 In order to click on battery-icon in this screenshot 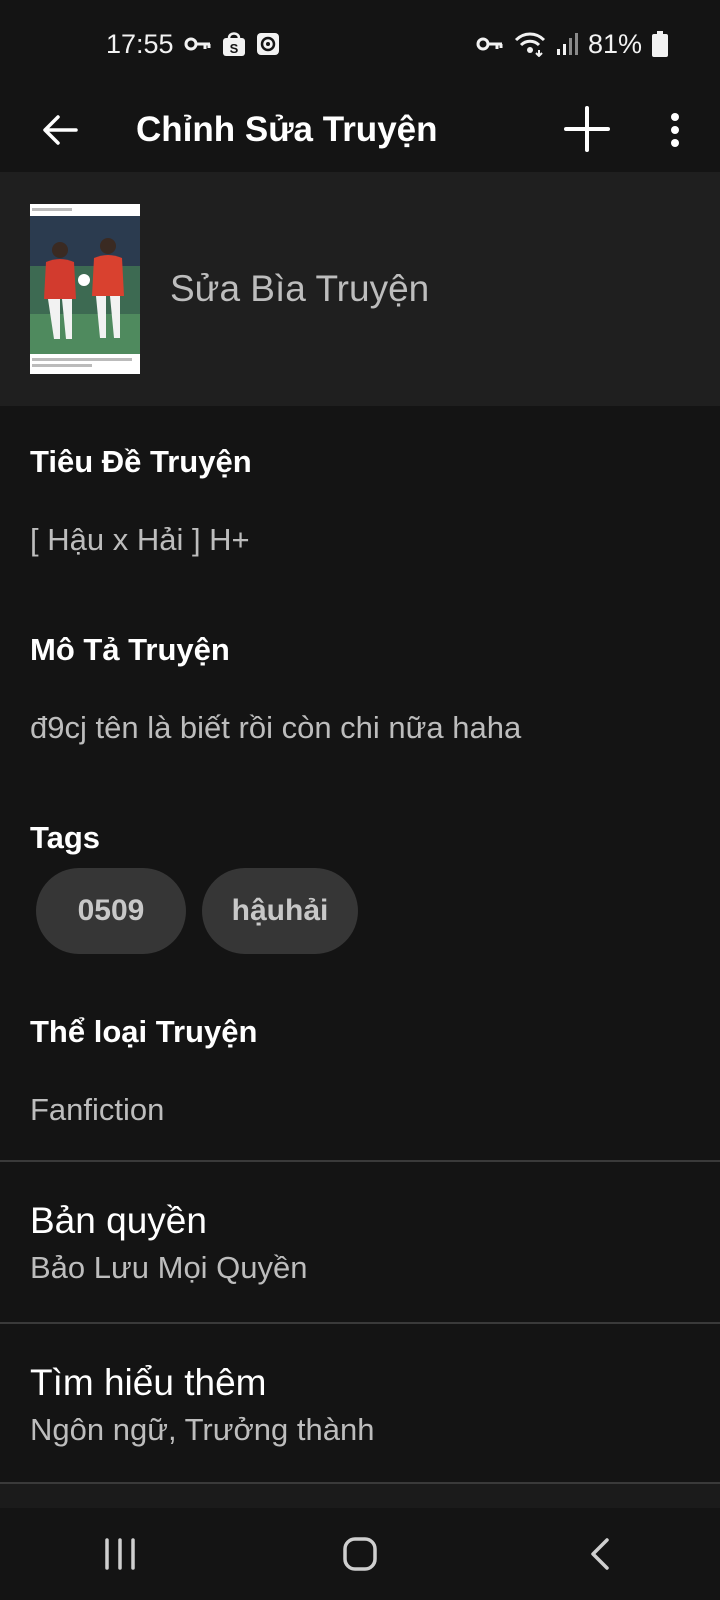, I will do `click(660, 44)`.